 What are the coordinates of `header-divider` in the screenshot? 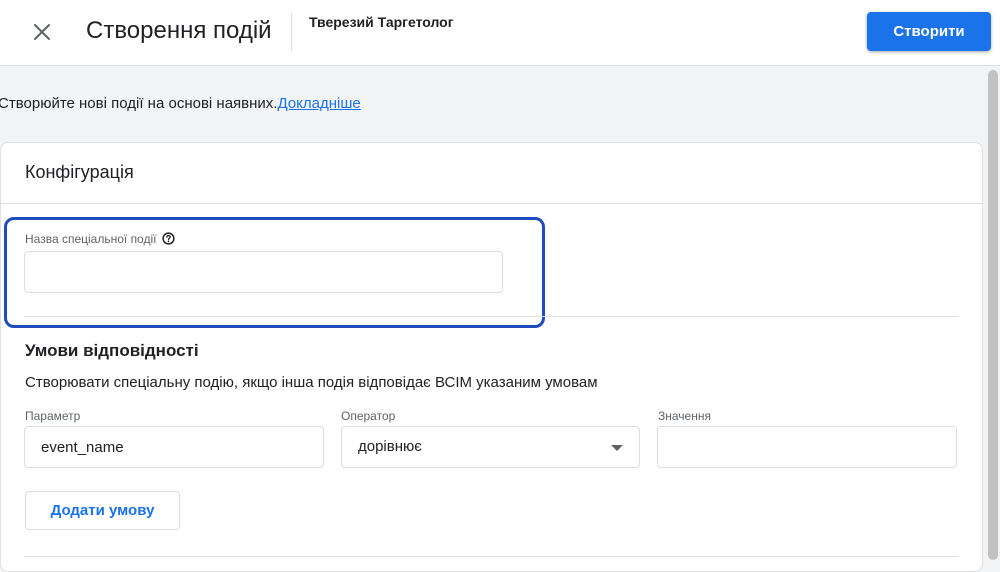 It's located at (291, 32).